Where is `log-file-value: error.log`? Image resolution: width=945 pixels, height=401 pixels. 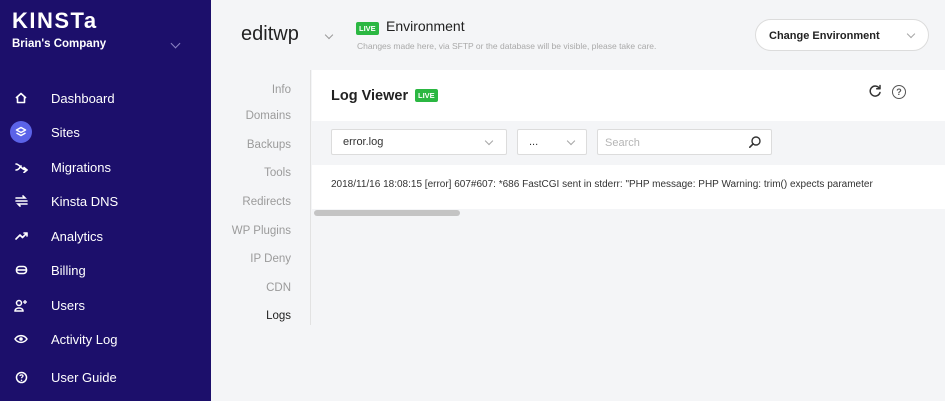
log-file-value: error.log is located at coordinates (363, 142).